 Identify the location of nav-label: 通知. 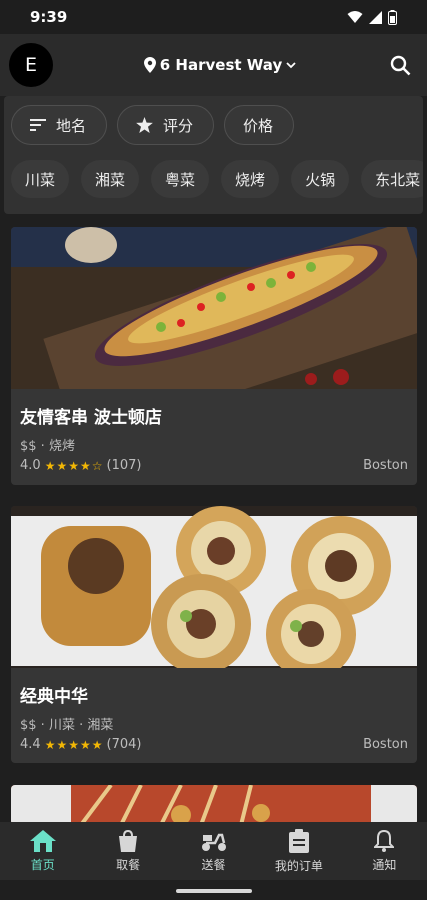
(384, 864).